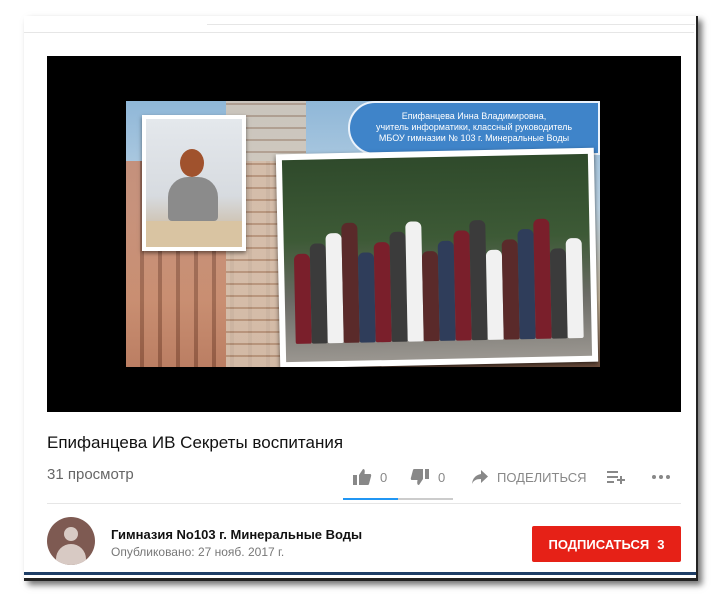 The width and height of the screenshot is (721, 601). I want to click on teacher-portrait, so click(194, 183).